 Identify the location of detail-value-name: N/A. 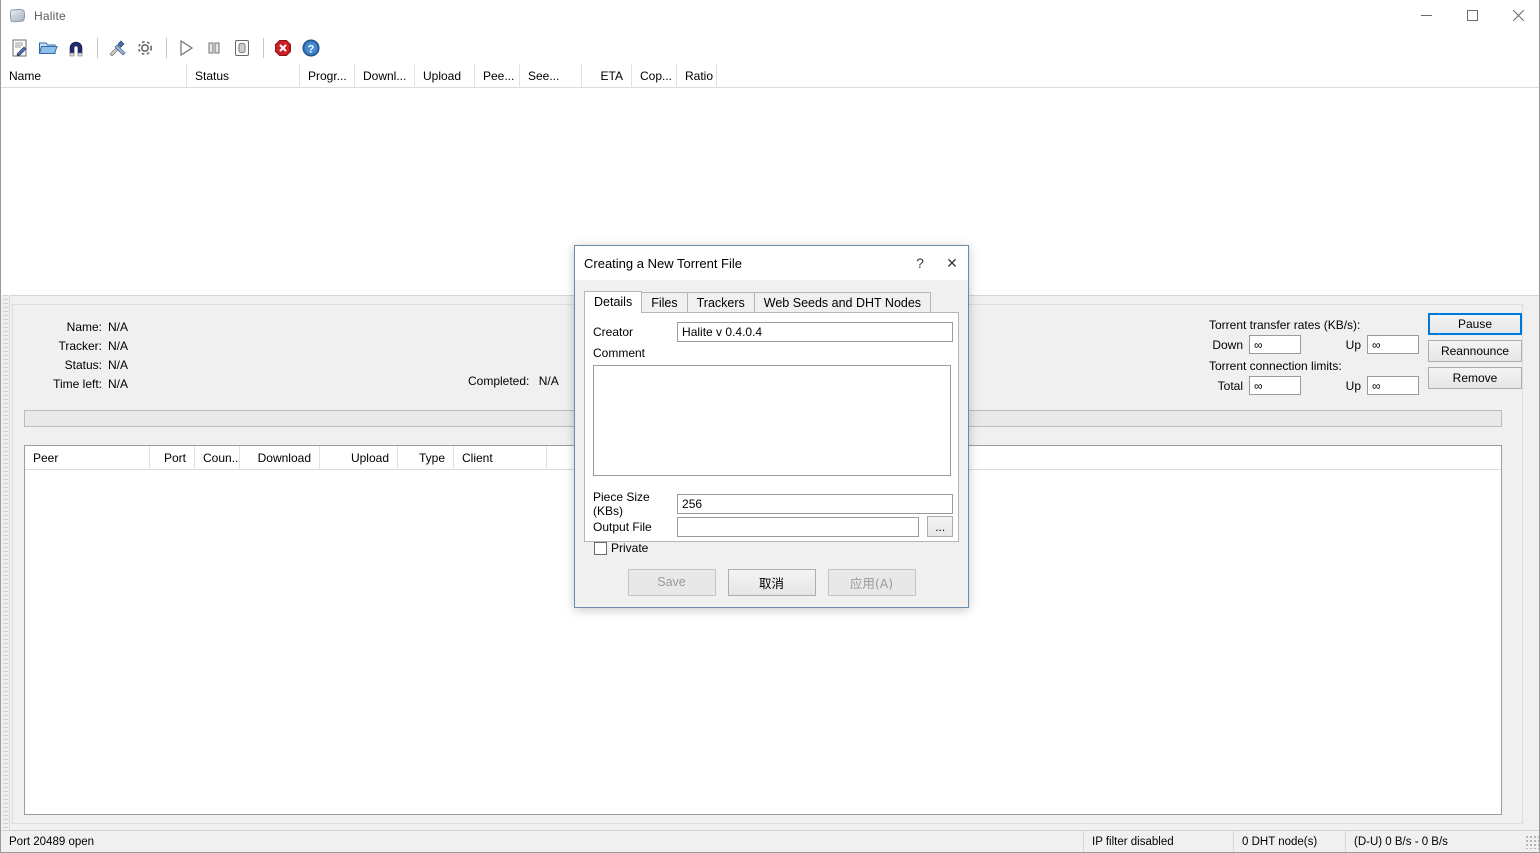
(118, 326).